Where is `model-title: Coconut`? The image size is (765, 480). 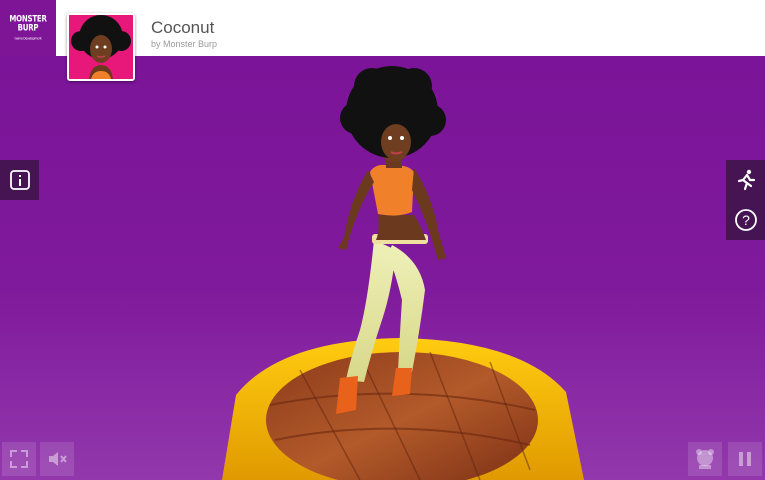
model-title: Coconut is located at coordinates (182, 28).